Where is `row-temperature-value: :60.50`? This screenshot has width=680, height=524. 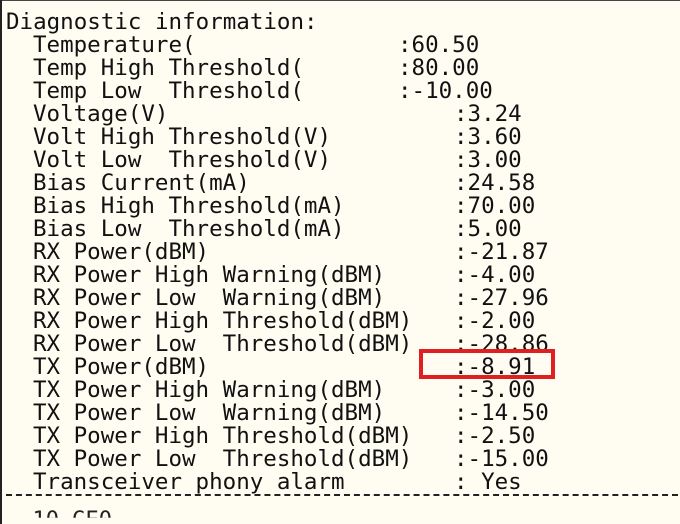
row-temperature-value: :60.50 is located at coordinates (439, 45).